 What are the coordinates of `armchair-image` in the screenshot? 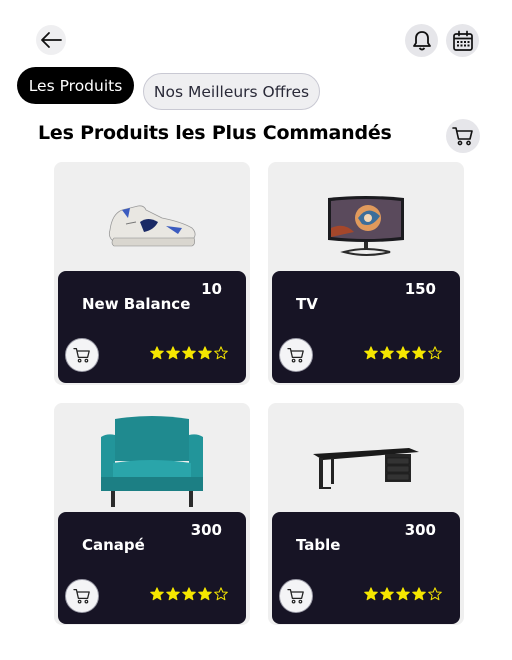 It's located at (152, 461).